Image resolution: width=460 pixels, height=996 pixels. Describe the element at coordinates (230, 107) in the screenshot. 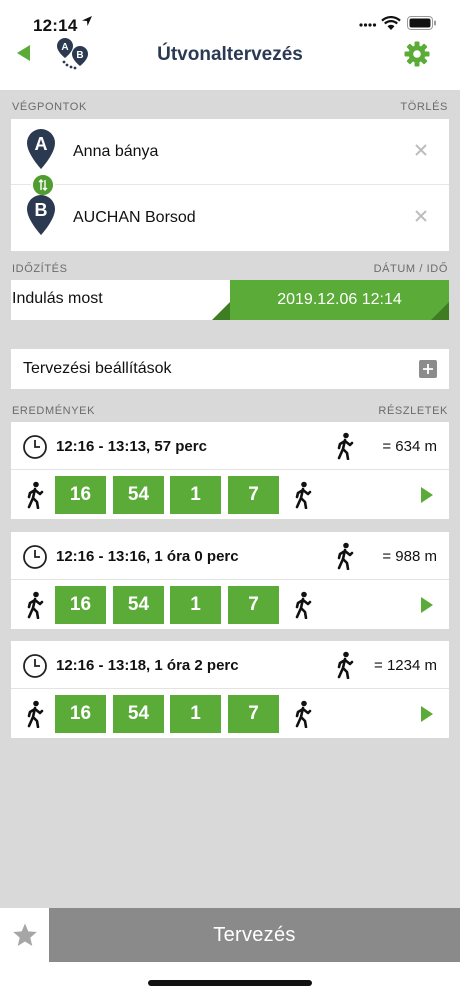

I see `endpoints-heading: VÉGPONTOK TÖRLÉS` at that location.